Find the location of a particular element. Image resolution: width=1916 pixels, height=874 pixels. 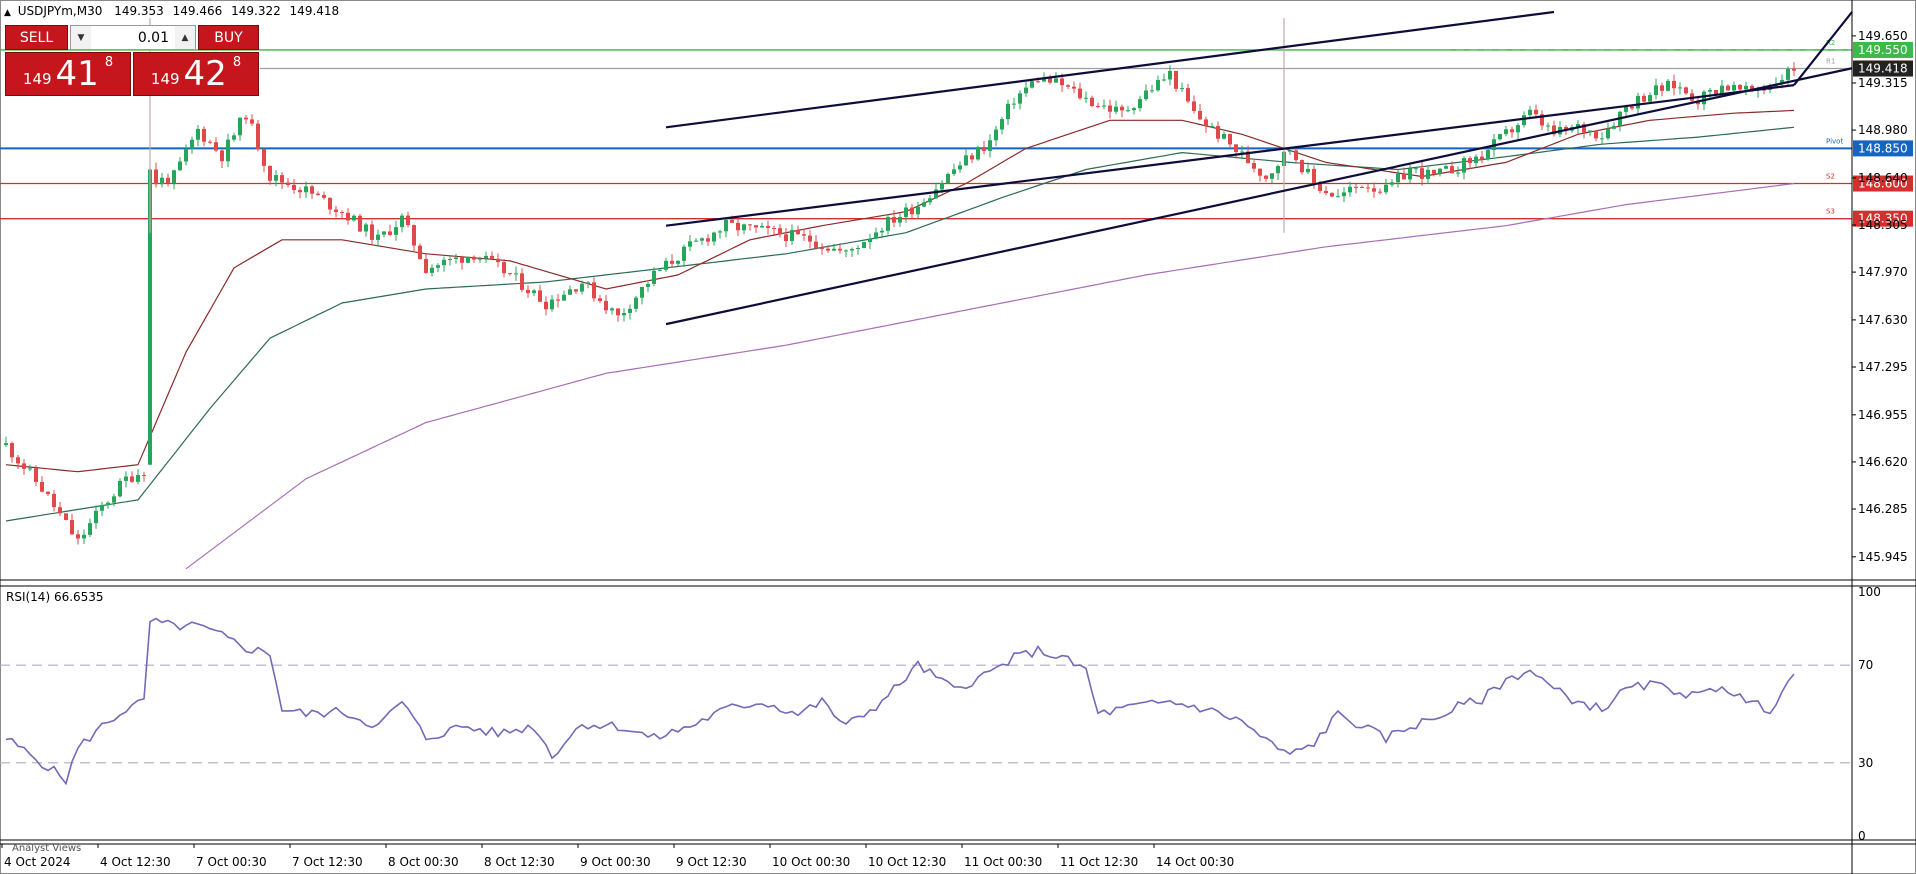

chevron-up-icon: ▲ is located at coordinates (185, 37).